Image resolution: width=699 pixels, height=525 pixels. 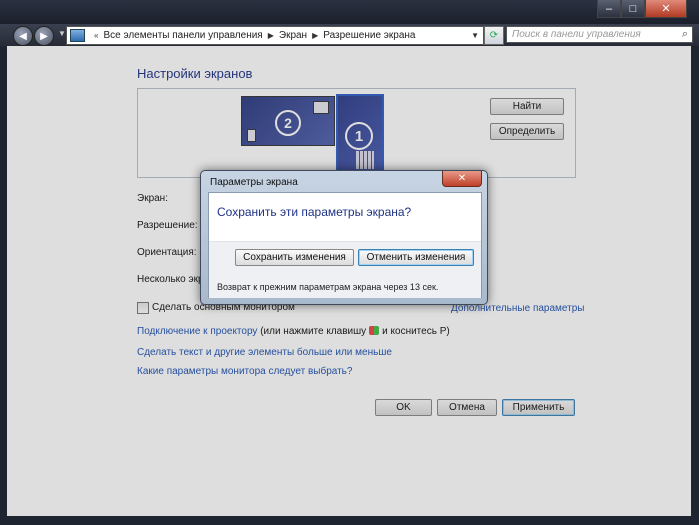 I want to click on control-panel-icon, so click(x=77, y=35).